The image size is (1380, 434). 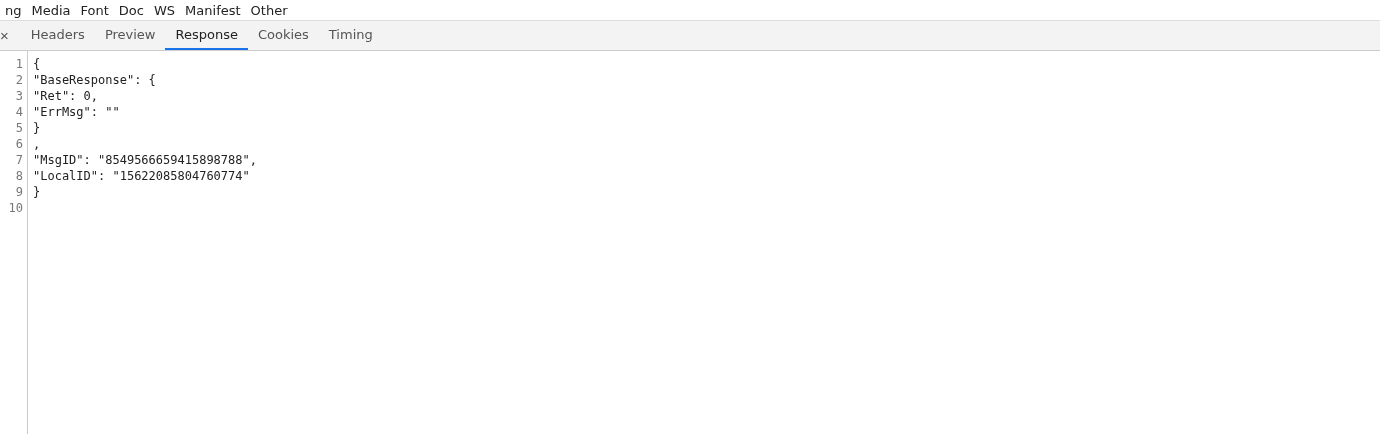 What do you see at coordinates (37, 64) in the screenshot?
I see `code-line: {` at bounding box center [37, 64].